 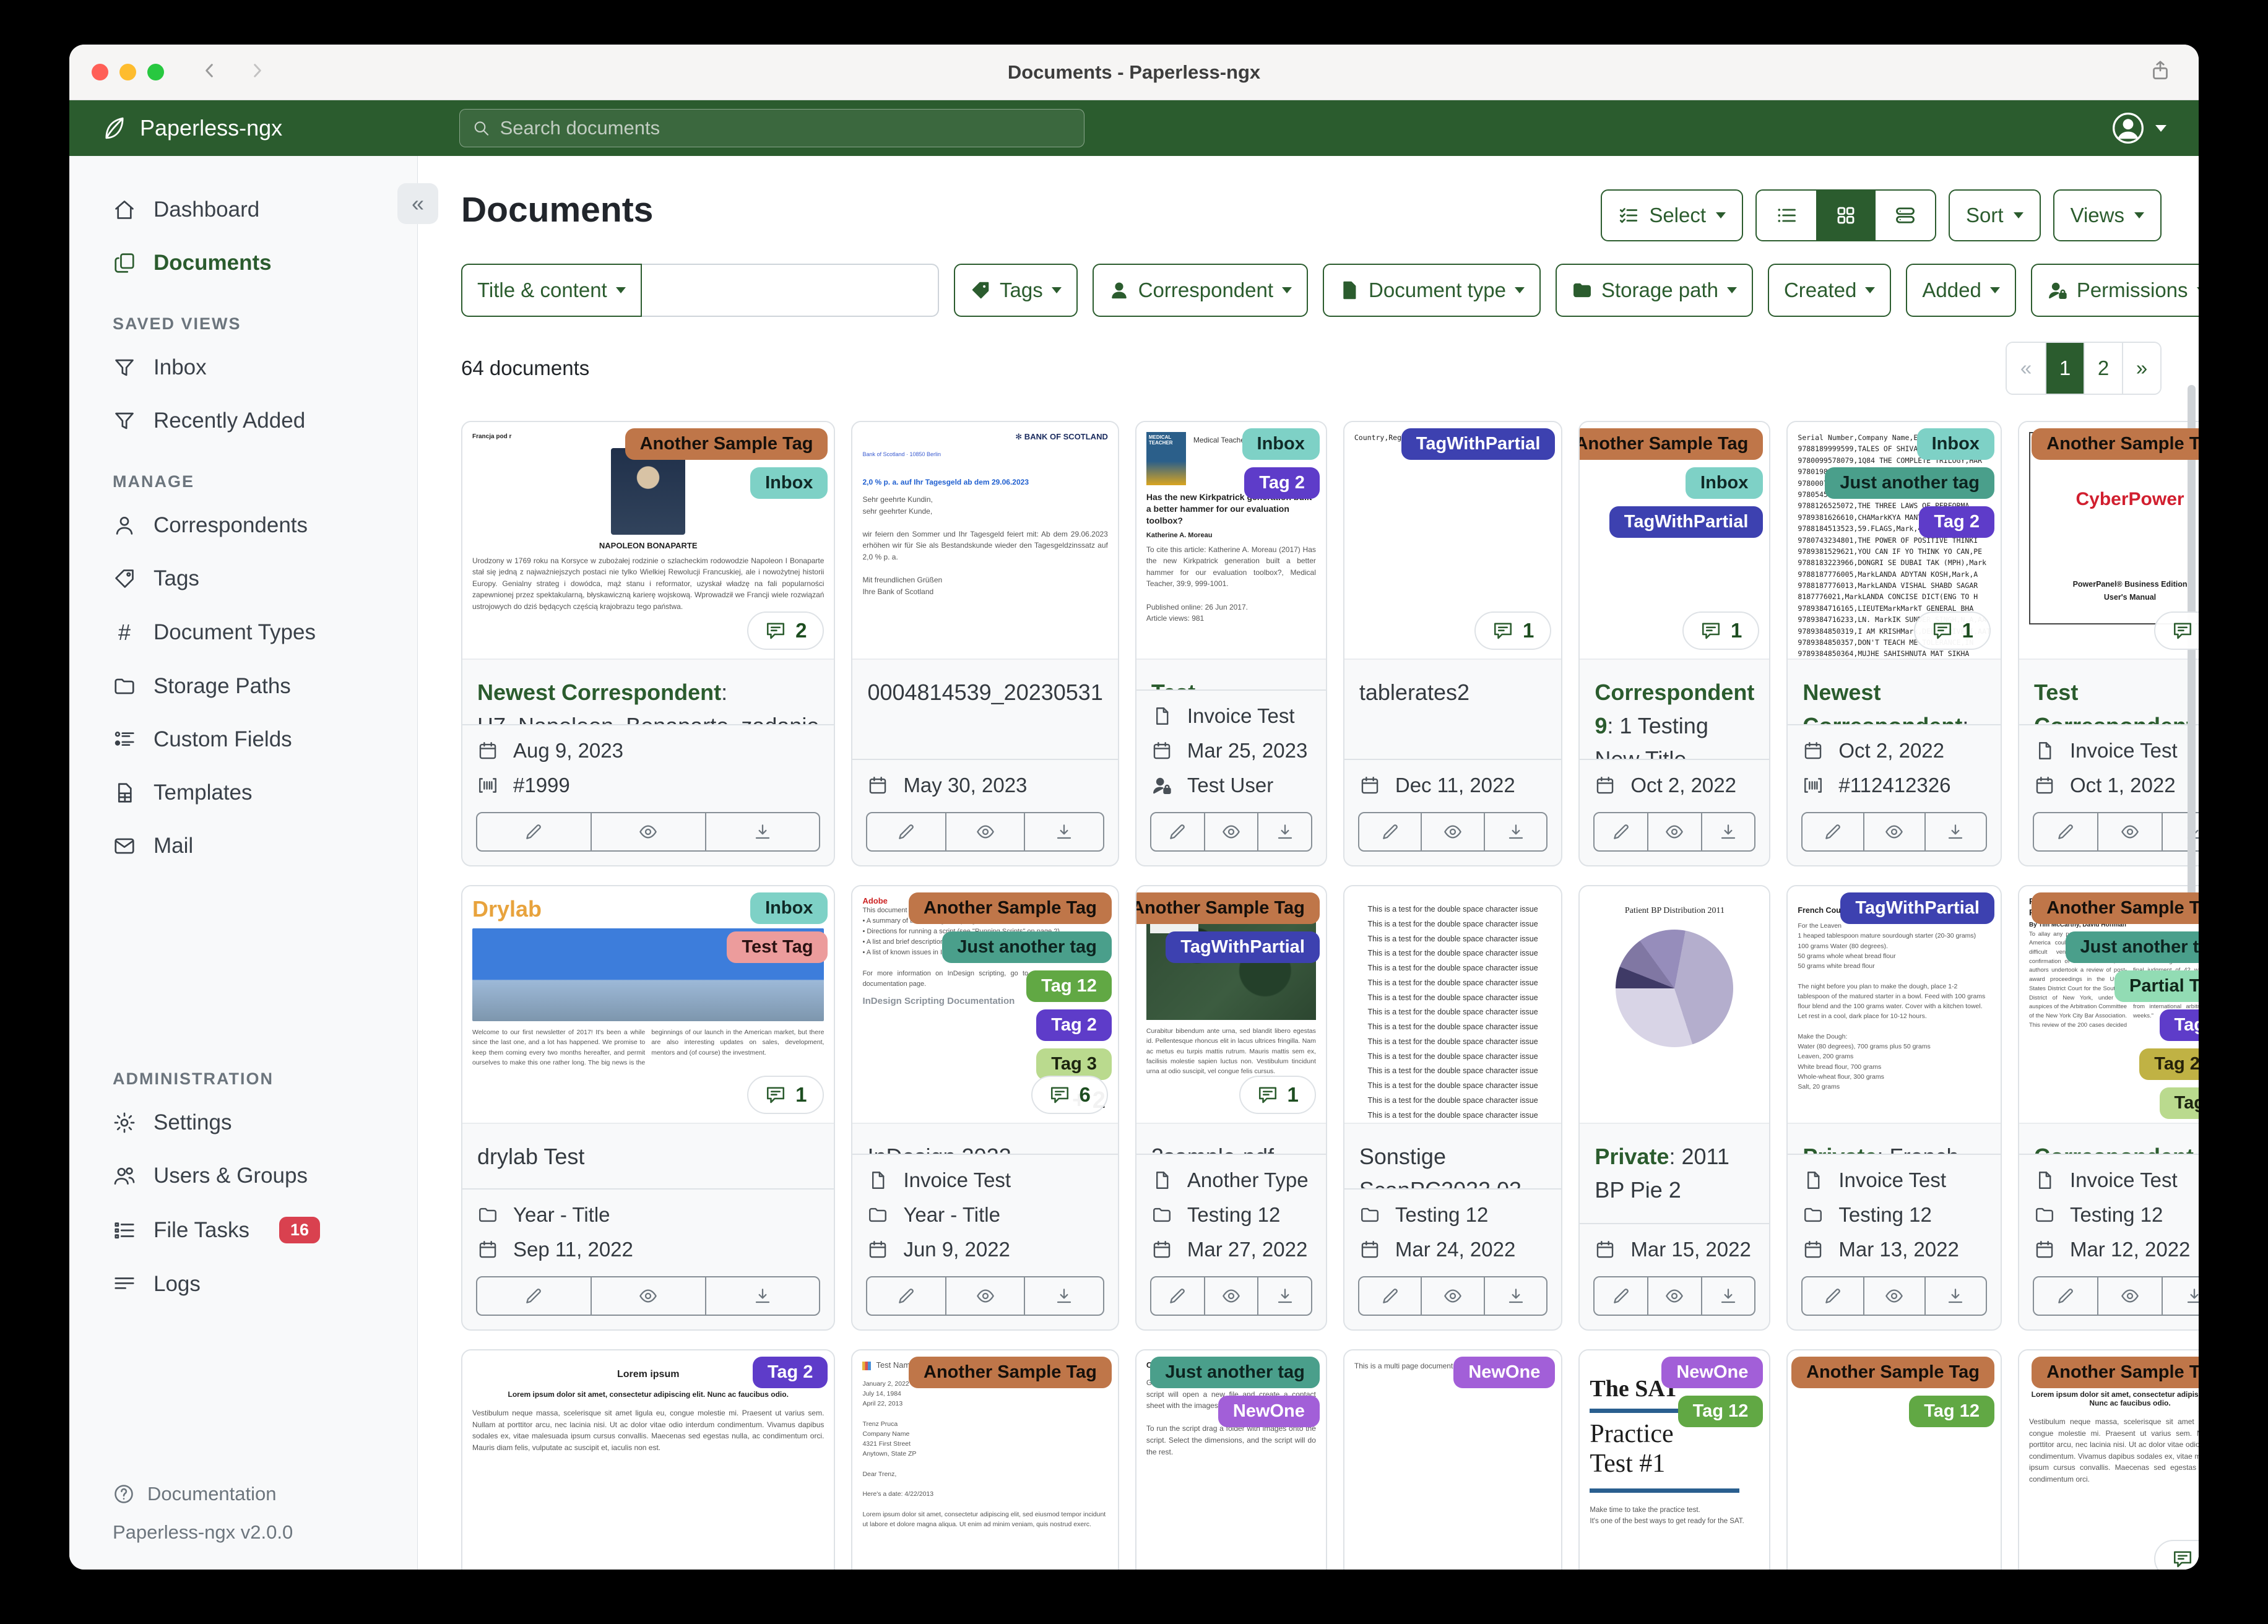 What do you see at coordinates (1069, 1095) in the screenshot?
I see `comment-count-badge: 6` at bounding box center [1069, 1095].